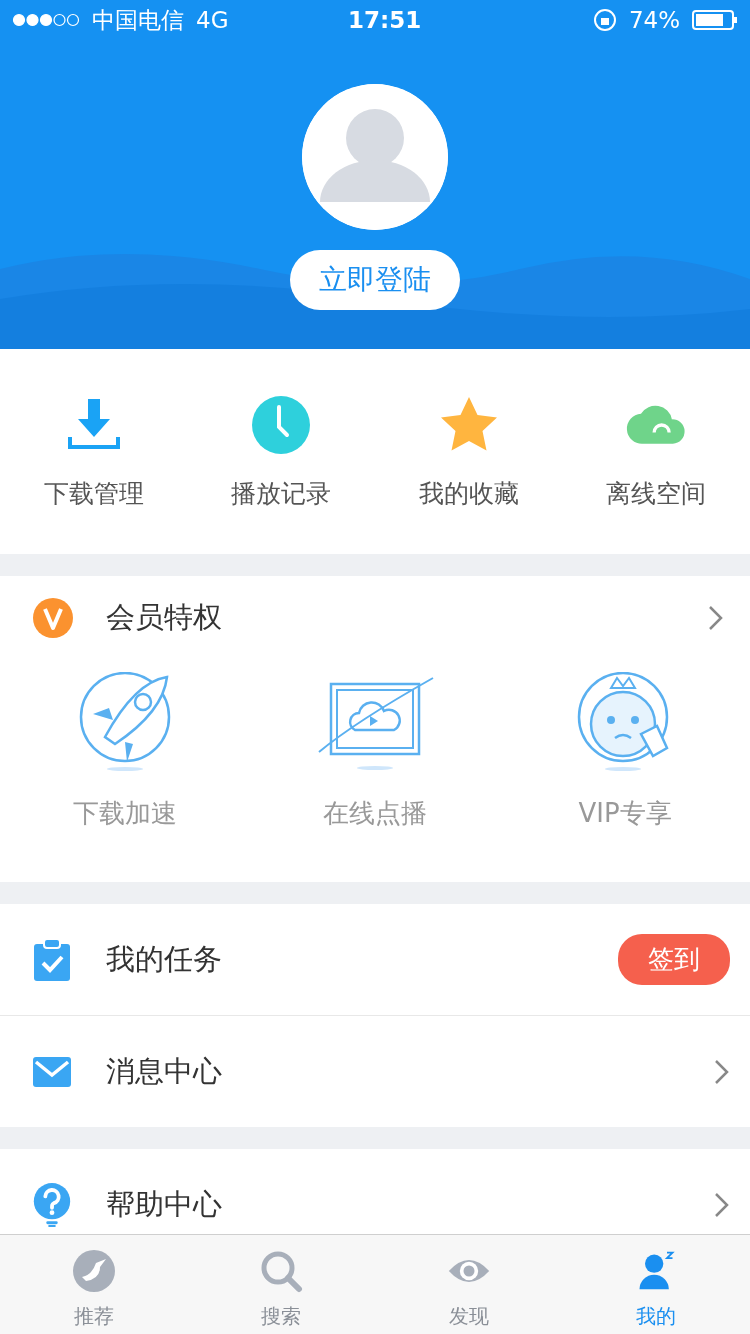  What do you see at coordinates (281, 1271) in the screenshot?
I see `search-icon` at bounding box center [281, 1271].